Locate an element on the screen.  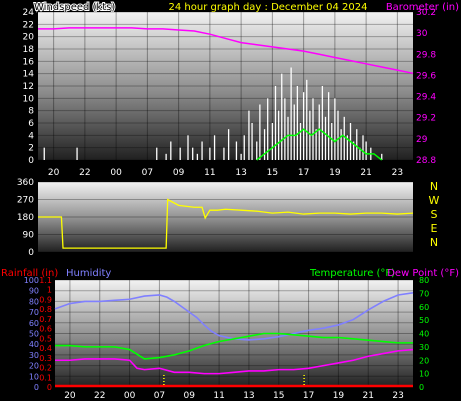
wind-y-tick-label: 10 is located at coordinates (29, 99).